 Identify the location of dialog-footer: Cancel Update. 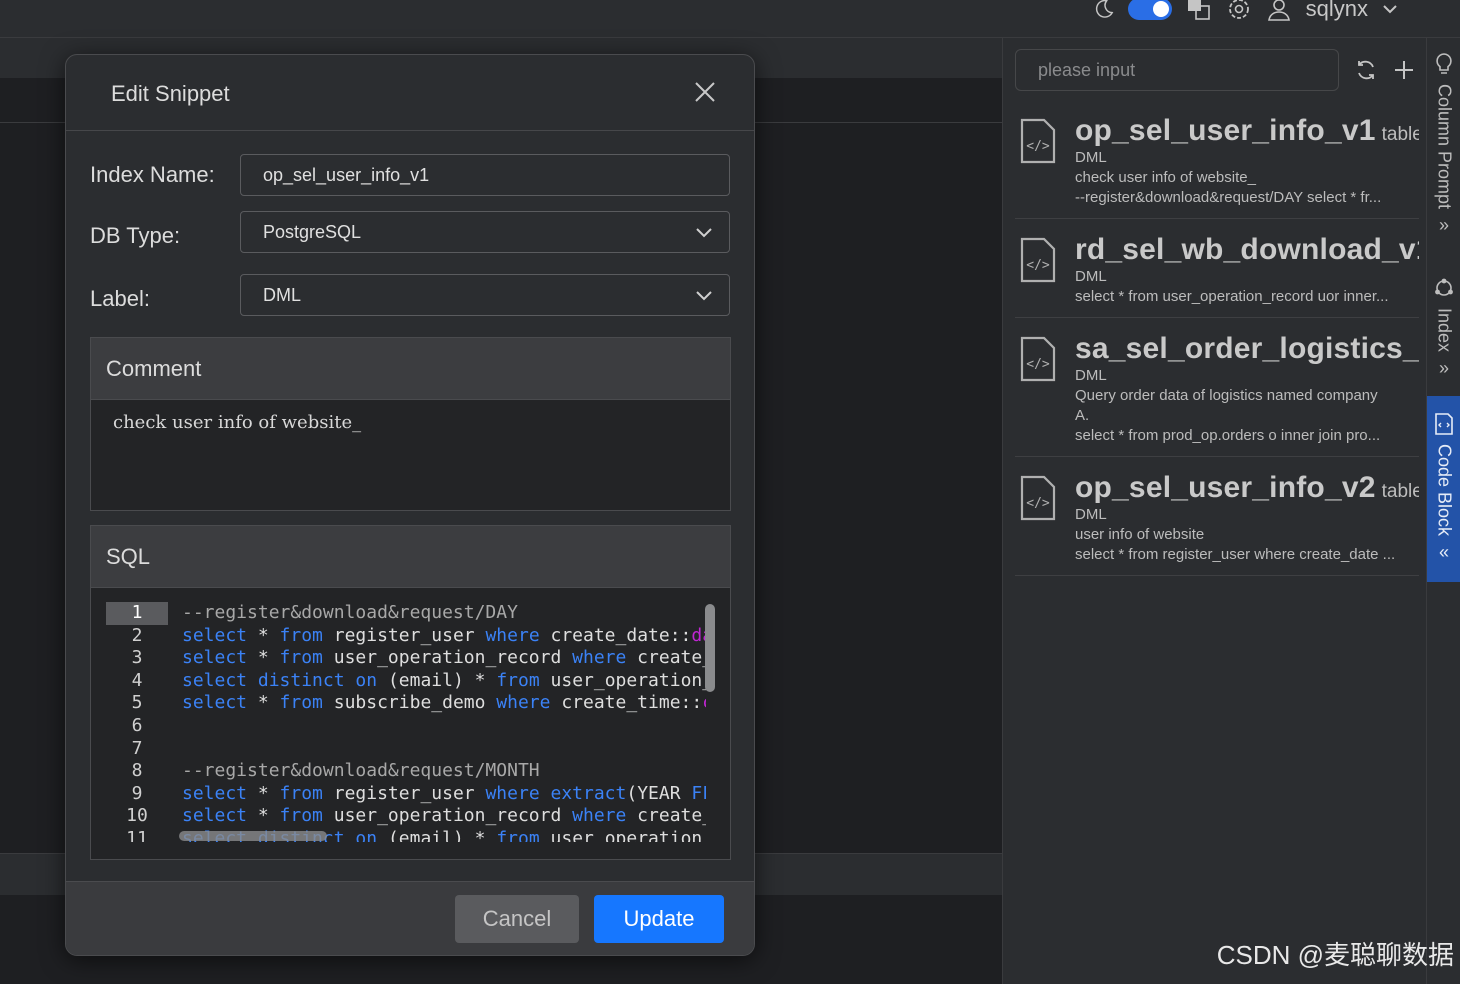
(410, 918).